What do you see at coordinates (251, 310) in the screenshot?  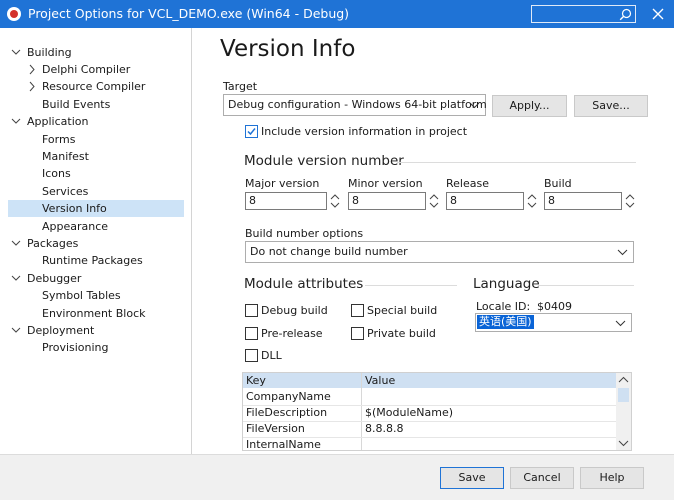 I see `debug-build-checkbox` at bounding box center [251, 310].